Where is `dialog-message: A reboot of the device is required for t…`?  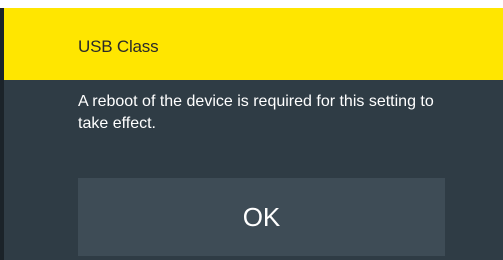 dialog-message: A reboot of the device is required for t… is located at coordinates (256, 112).